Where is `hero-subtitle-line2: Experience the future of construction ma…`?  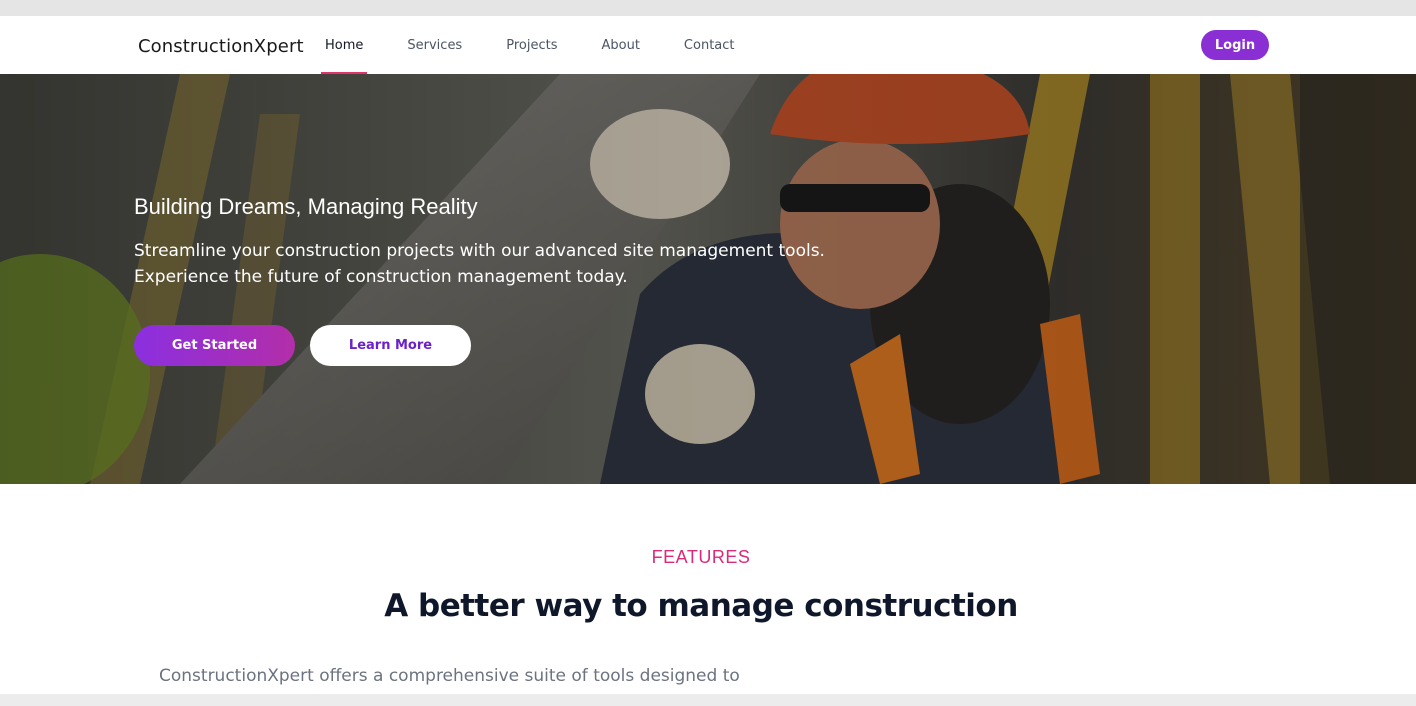 hero-subtitle-line2: Experience the future of construction ma… is located at coordinates (381, 277).